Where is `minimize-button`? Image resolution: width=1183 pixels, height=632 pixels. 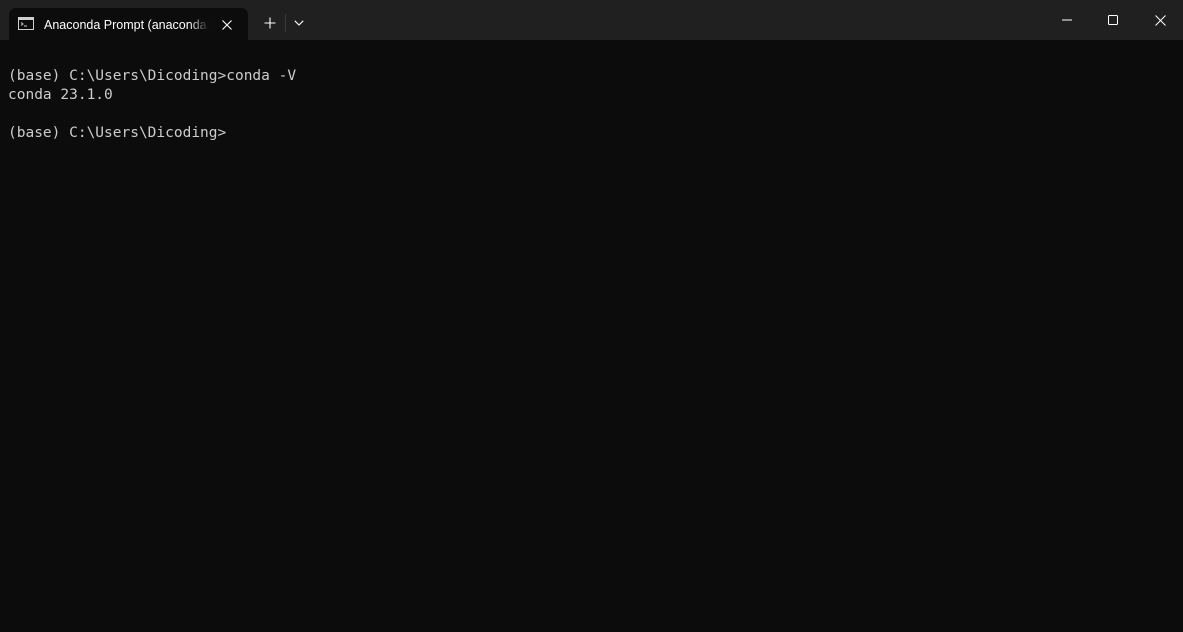 minimize-button is located at coordinates (1067, 20).